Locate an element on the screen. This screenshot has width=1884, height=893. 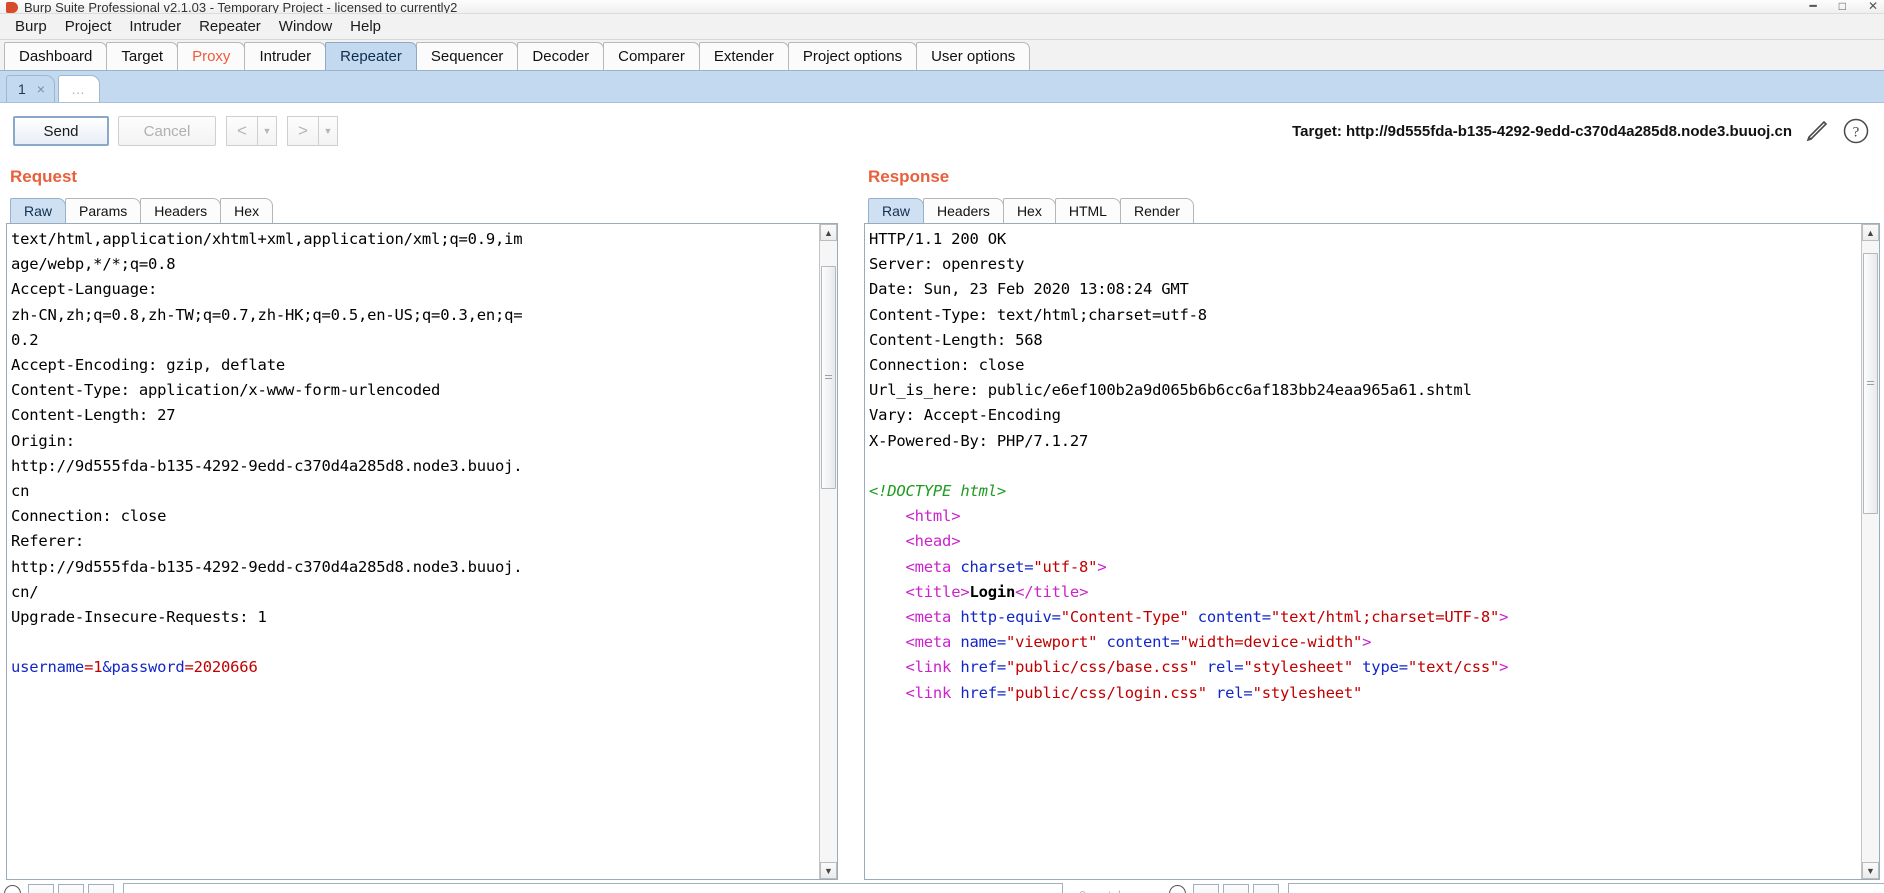
request-search-input is located at coordinates (593, 888).